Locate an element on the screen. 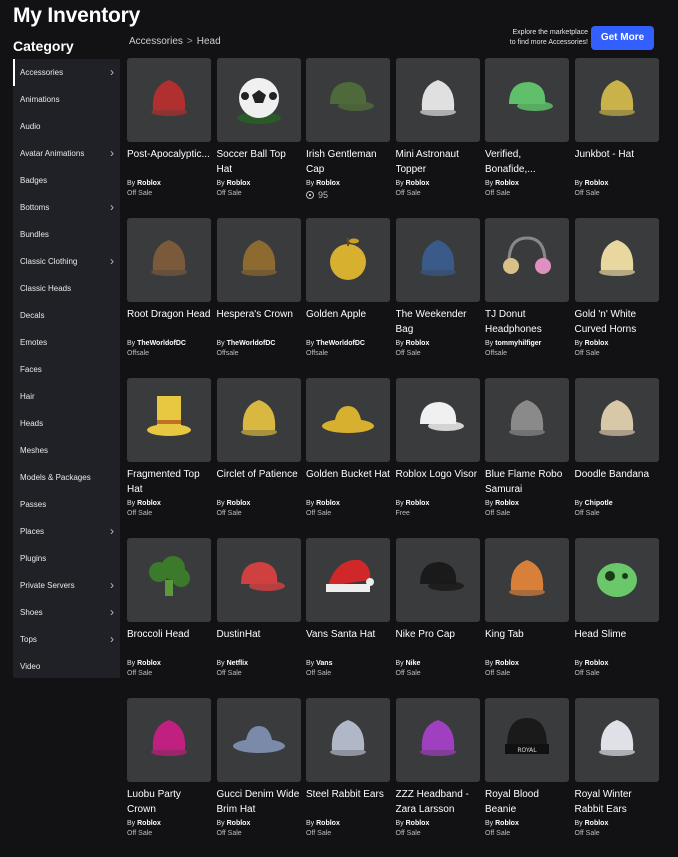 The width and height of the screenshot is (678, 857). item-card: Fragmented Top Hat By Roblox Off Sale is located at coordinates (169, 447).